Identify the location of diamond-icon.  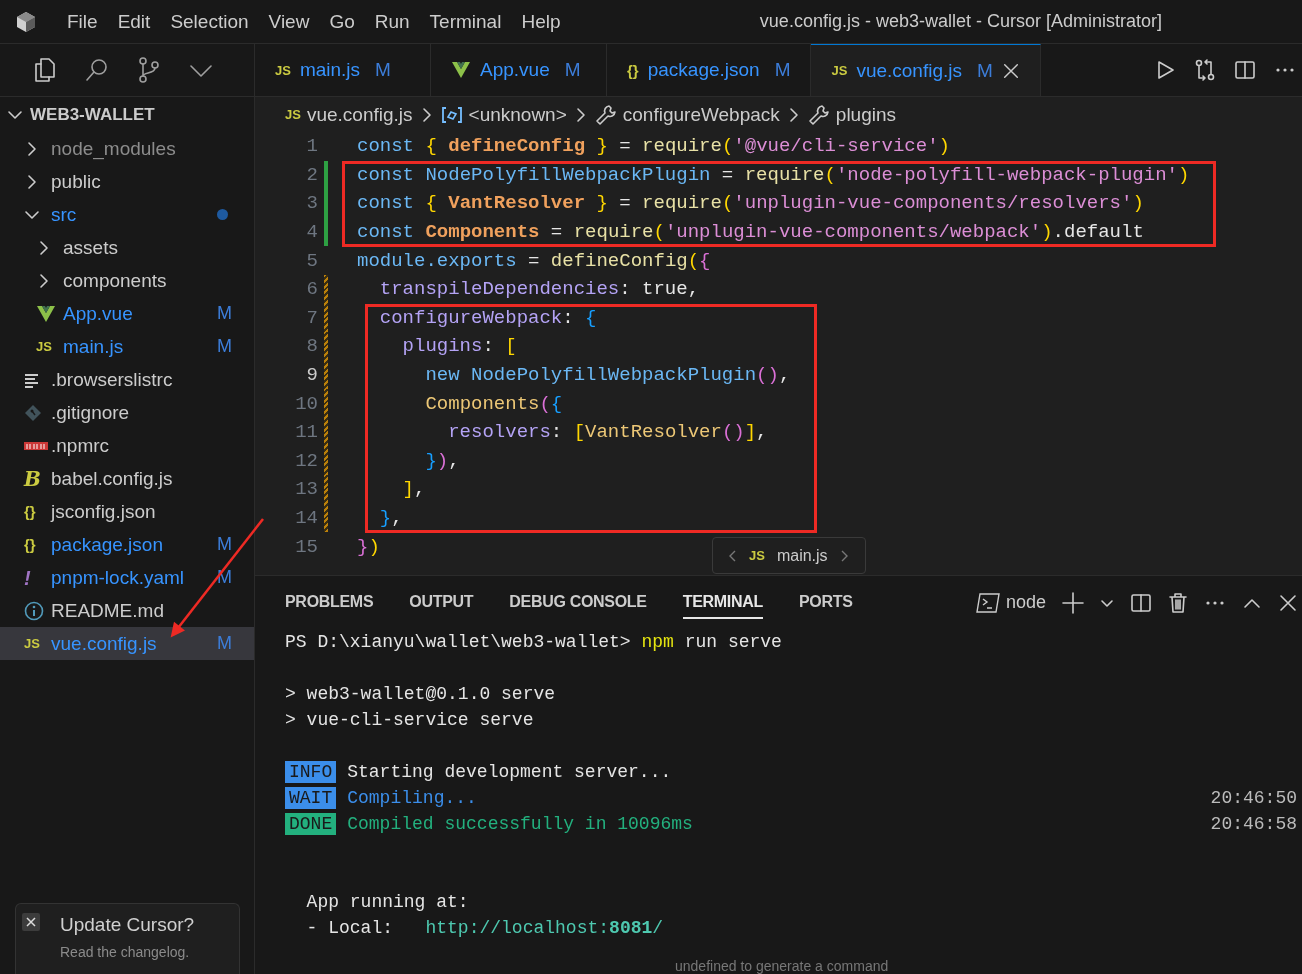
(33, 412).